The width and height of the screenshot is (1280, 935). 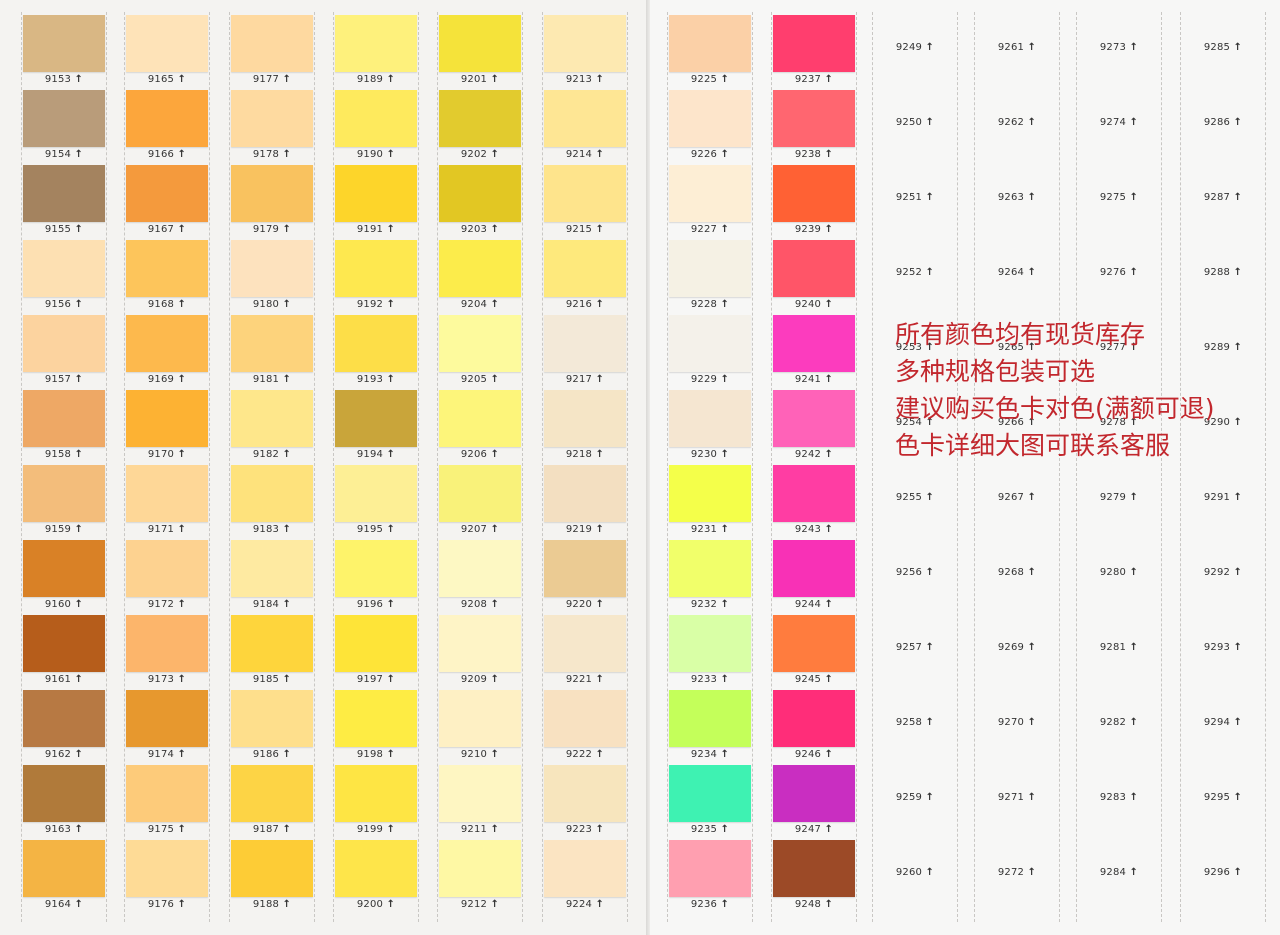 I want to click on color-swatch-item: 9206 ↑, so click(x=480, y=424).